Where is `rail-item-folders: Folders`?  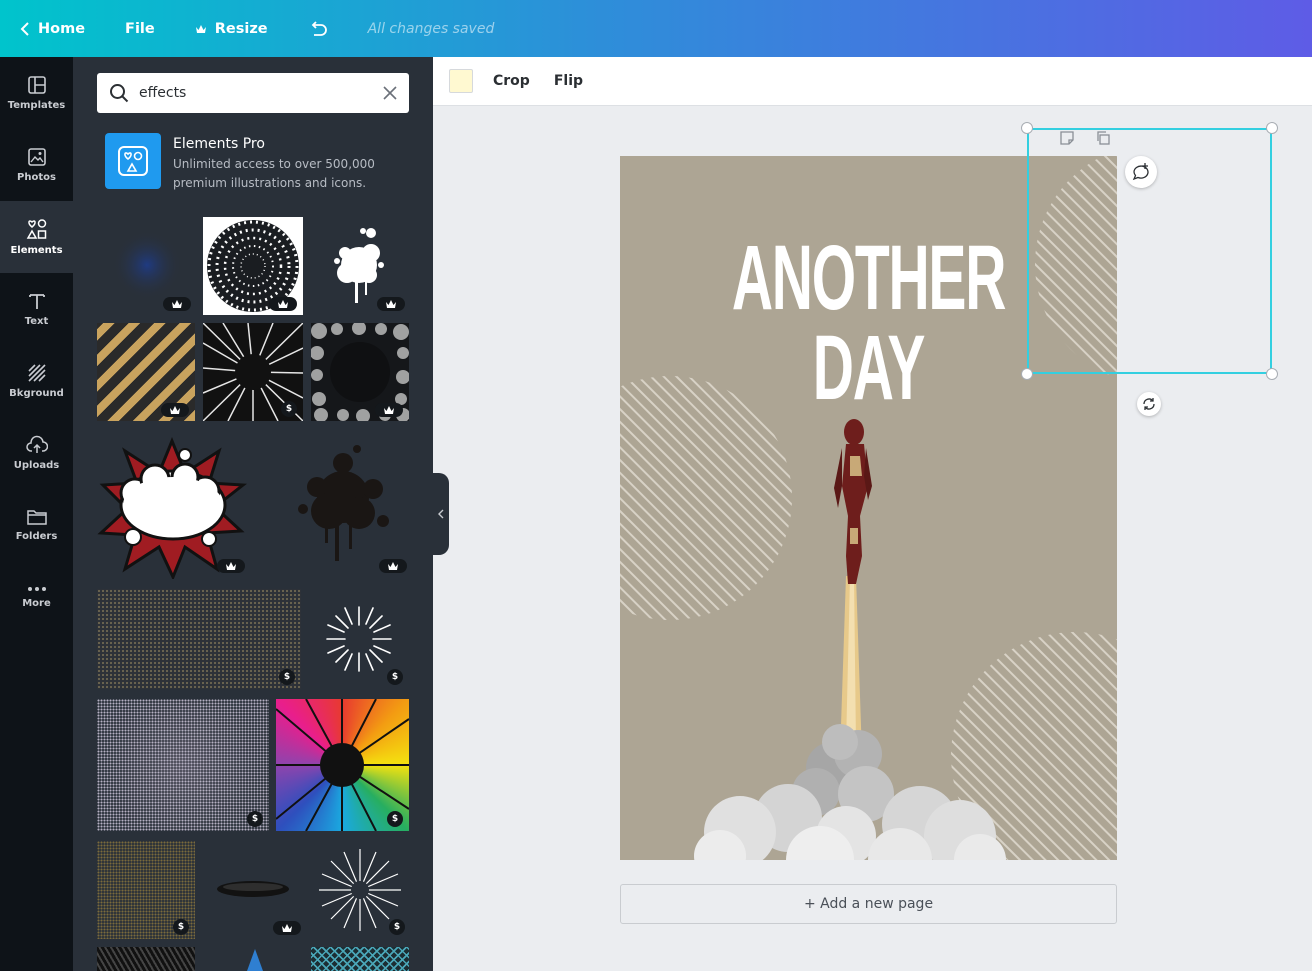
rail-item-folders: Folders is located at coordinates (36, 525).